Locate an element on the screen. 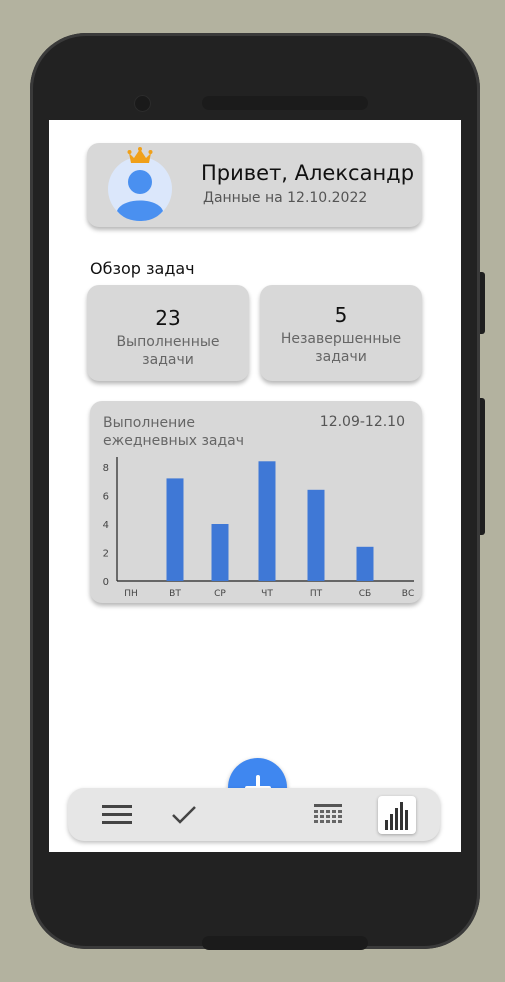  completed-tasks-card: 23 Выполненные задачи is located at coordinates (168, 333).